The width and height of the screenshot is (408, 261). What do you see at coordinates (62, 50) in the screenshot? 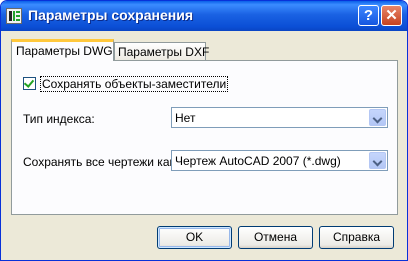
I see `tab-dwg-options: Параметры DWG` at bounding box center [62, 50].